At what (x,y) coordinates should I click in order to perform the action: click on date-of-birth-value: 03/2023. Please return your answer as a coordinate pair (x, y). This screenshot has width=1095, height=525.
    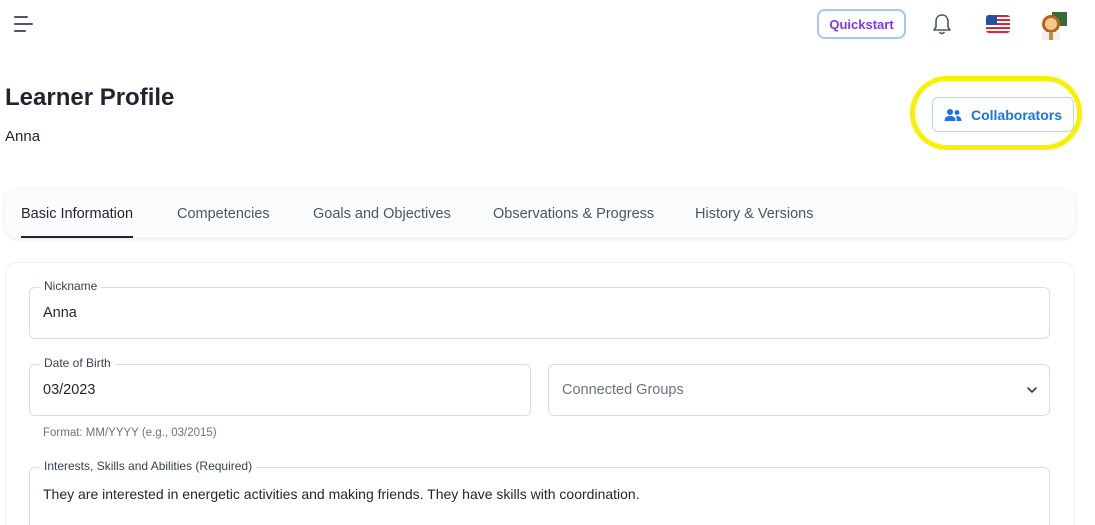
    Looking at the image, I should click on (69, 390).